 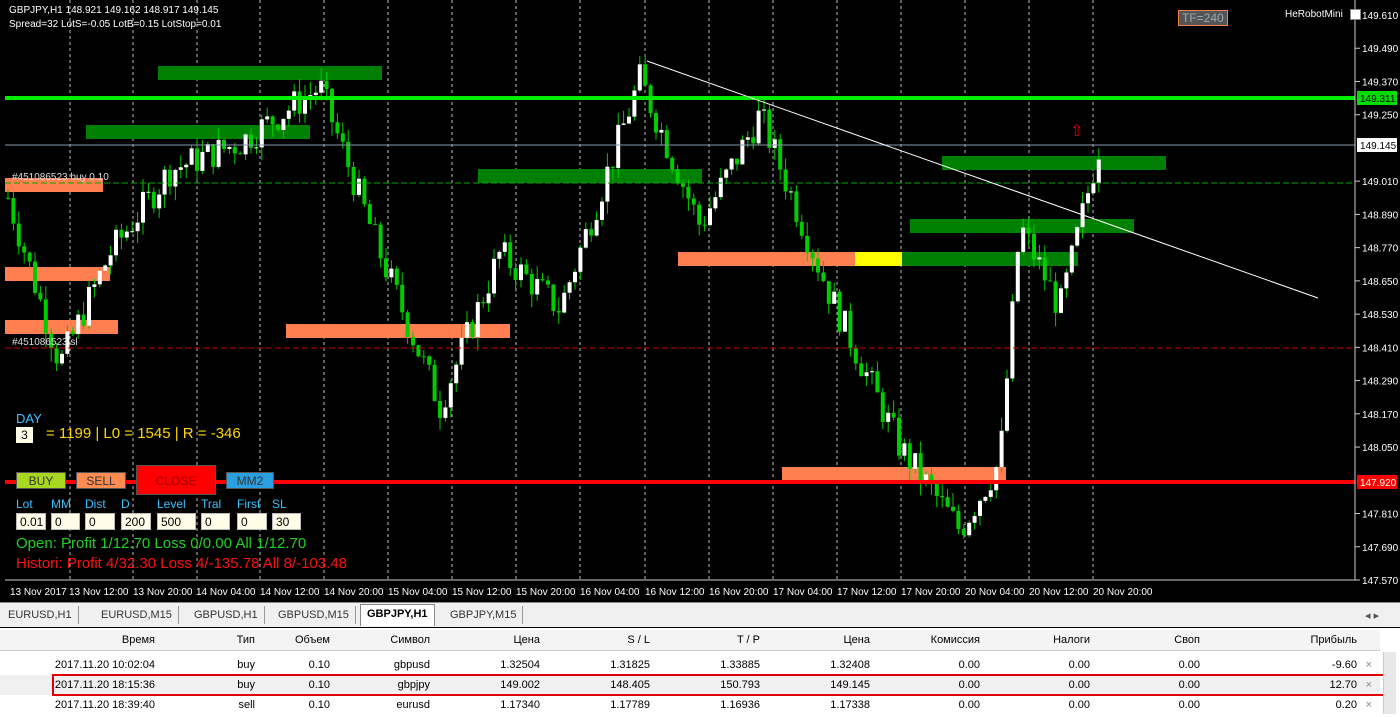 What do you see at coordinates (397, 615) in the screenshot?
I see `tab-gbpjpy-h1: GBPJPY,H1` at bounding box center [397, 615].